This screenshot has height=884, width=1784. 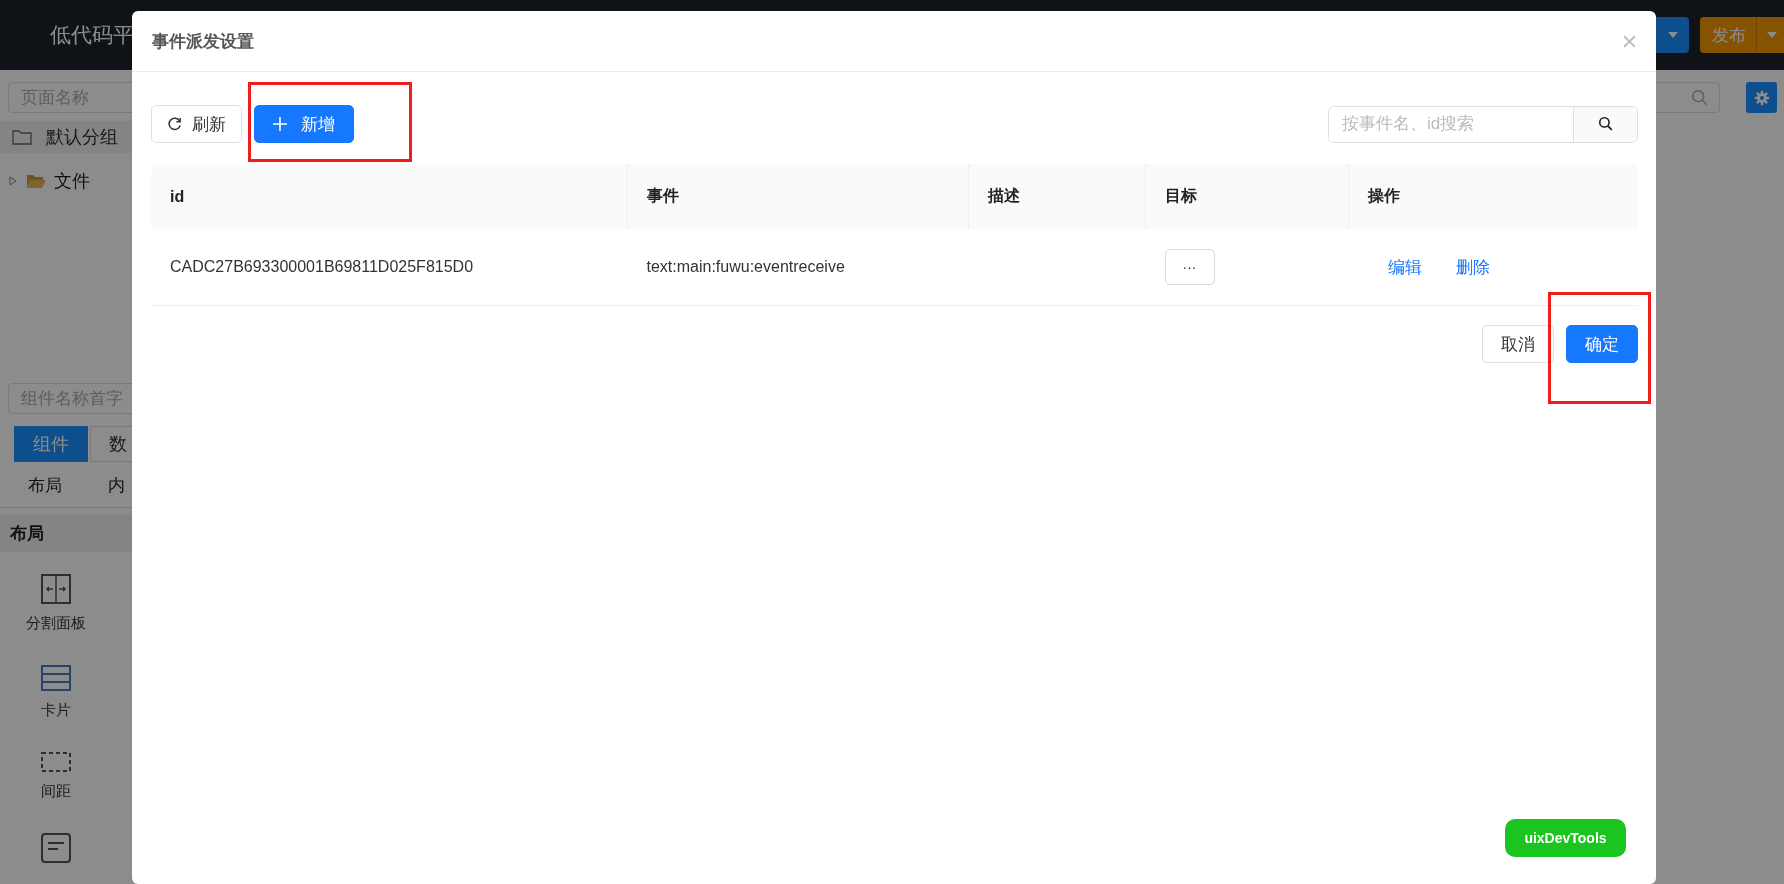 I want to click on refresh-button: 刷新, so click(x=196, y=124).